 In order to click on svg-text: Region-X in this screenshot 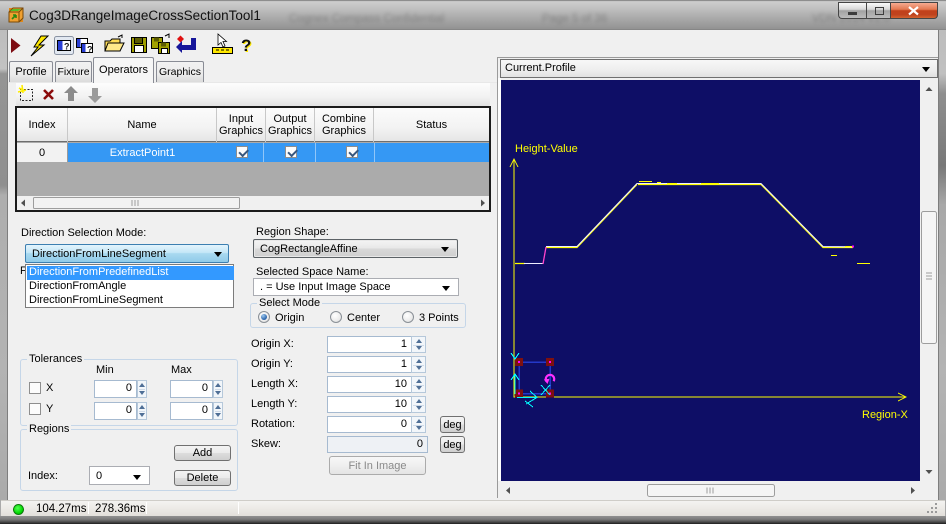, I will do `click(885, 415)`.